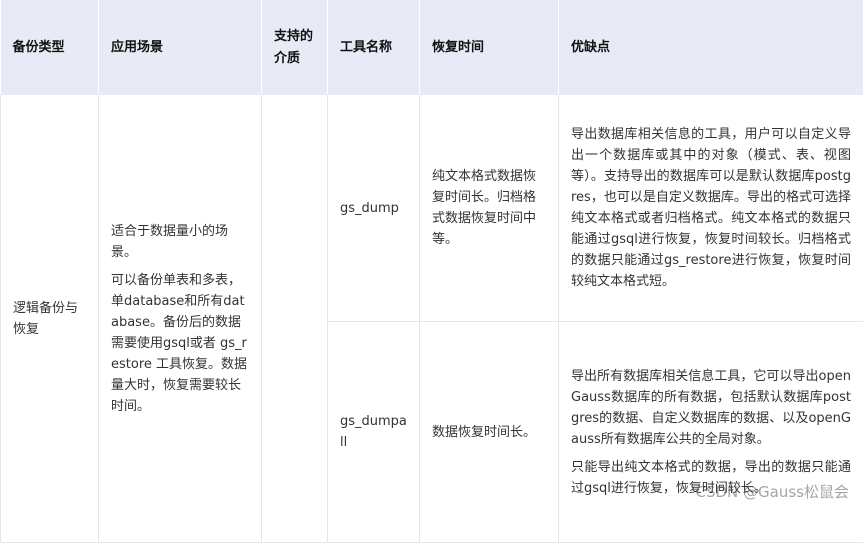  I want to click on header-scenario: 应用场景, so click(180, 47).